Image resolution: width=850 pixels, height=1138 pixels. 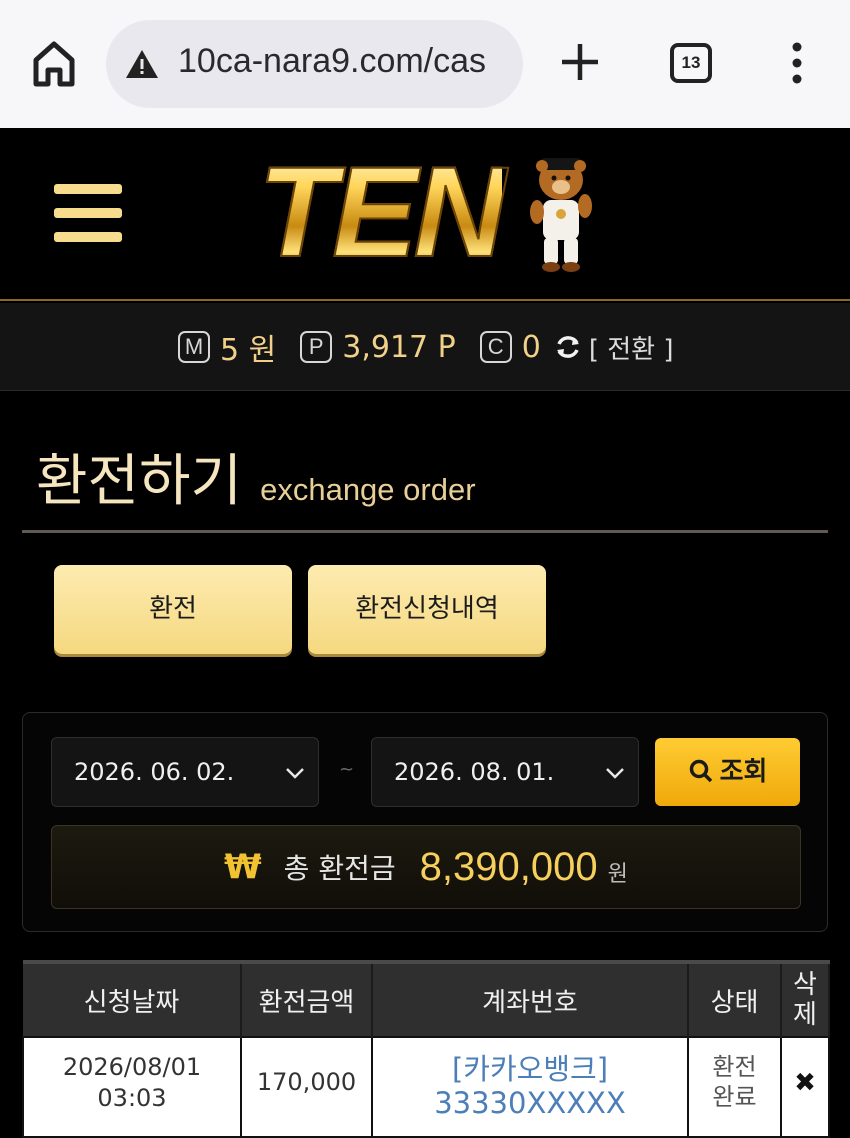 What do you see at coordinates (691, 63) in the screenshot?
I see `tabs-icon: 13` at bounding box center [691, 63].